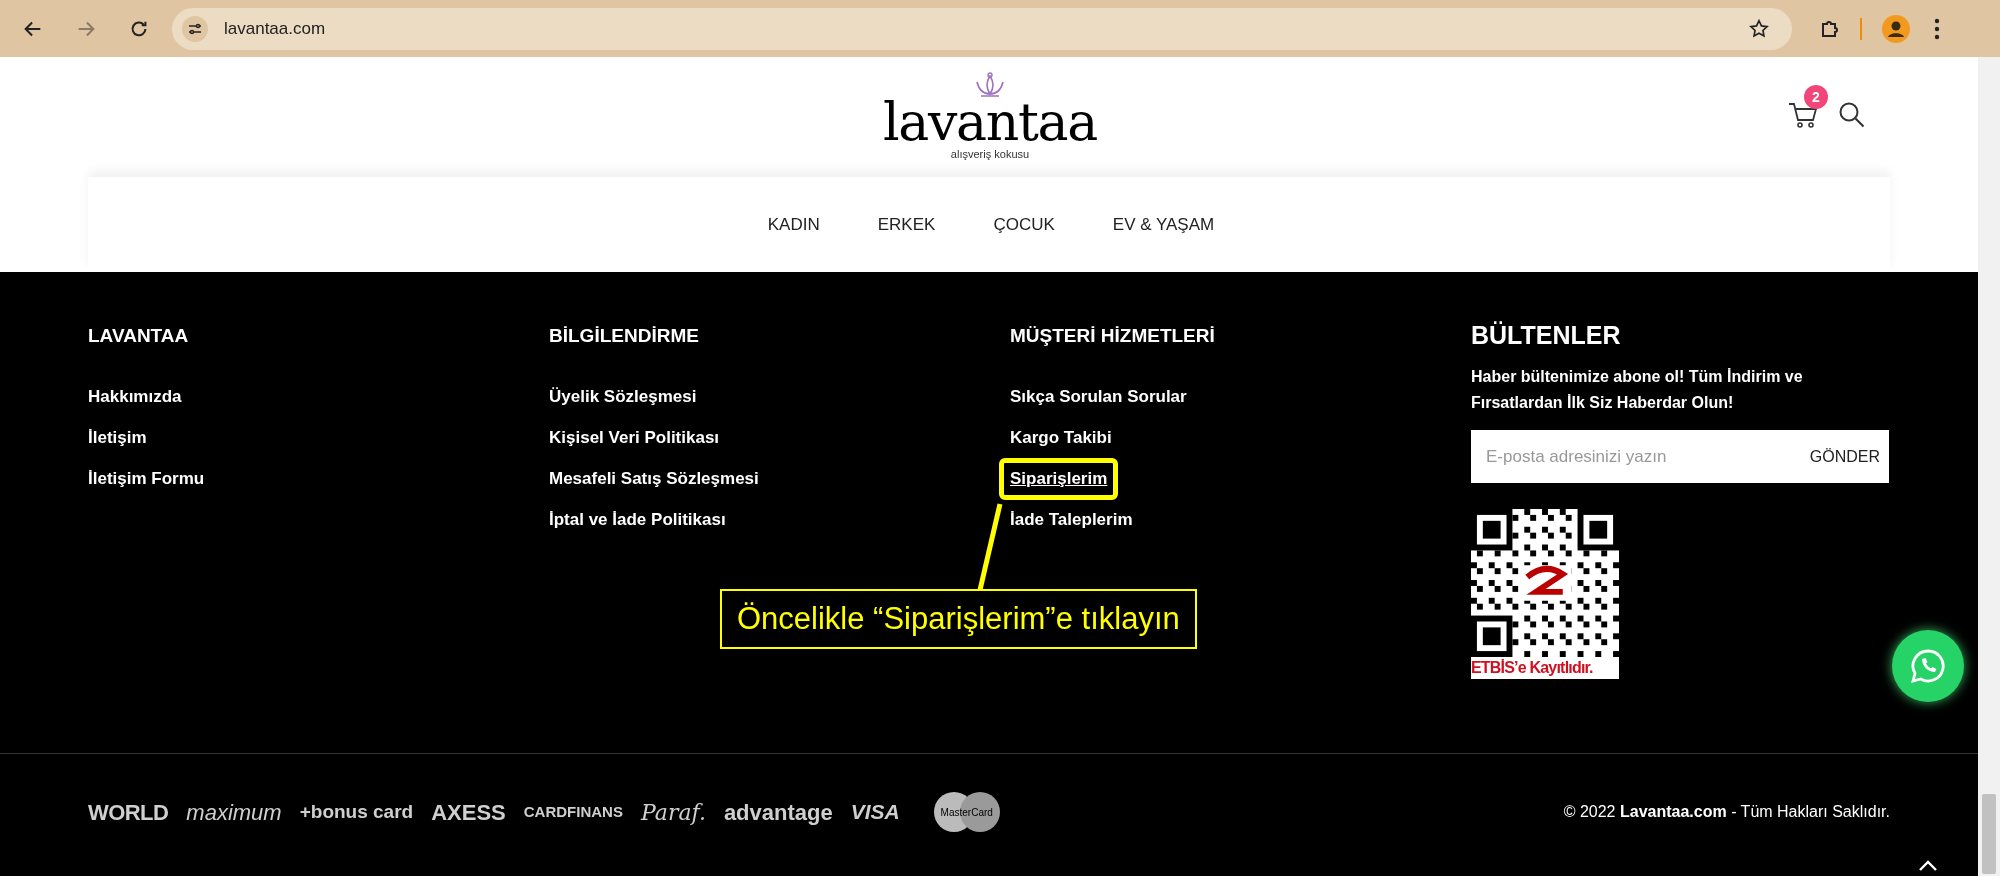 The height and width of the screenshot is (876, 2000). What do you see at coordinates (990, 121) in the screenshot?
I see `logo-wordmark: lavantaa` at bounding box center [990, 121].